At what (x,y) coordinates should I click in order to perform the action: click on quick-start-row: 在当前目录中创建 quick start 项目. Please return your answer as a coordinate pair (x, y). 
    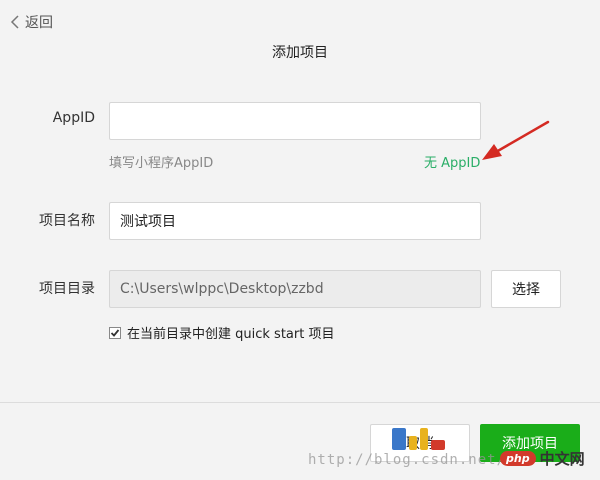
    Looking at the image, I should click on (221, 332).